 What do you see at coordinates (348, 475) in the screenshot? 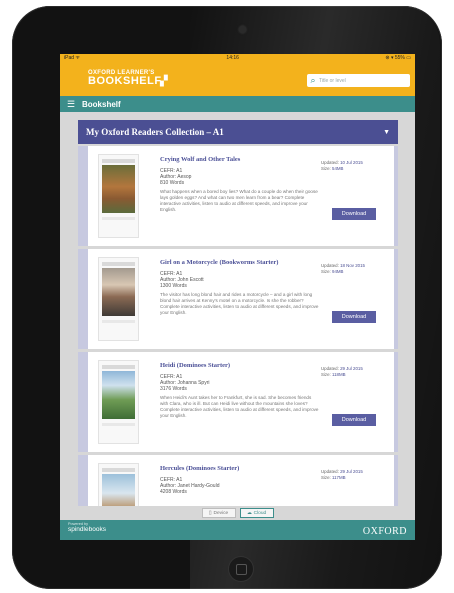
I see `book-info: Updated: 29 Jul 2015 Size: 117MB` at bounding box center [348, 475].